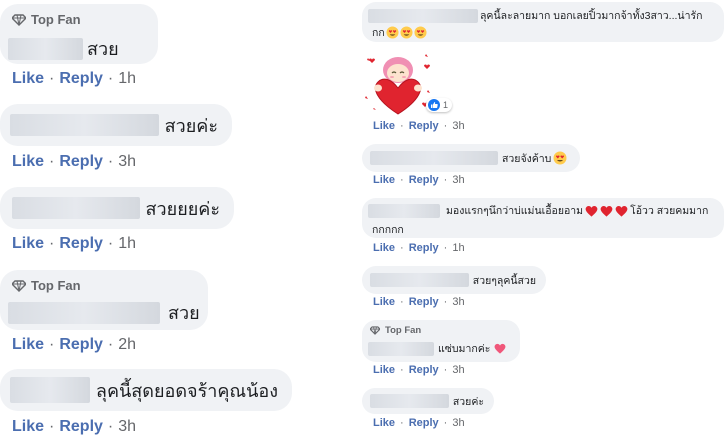 The image size is (728, 437). Describe the element at coordinates (186, 390) in the screenshot. I see `comment-text: ลุคนี้สุดยอดจร้าคุณน้อง` at that location.